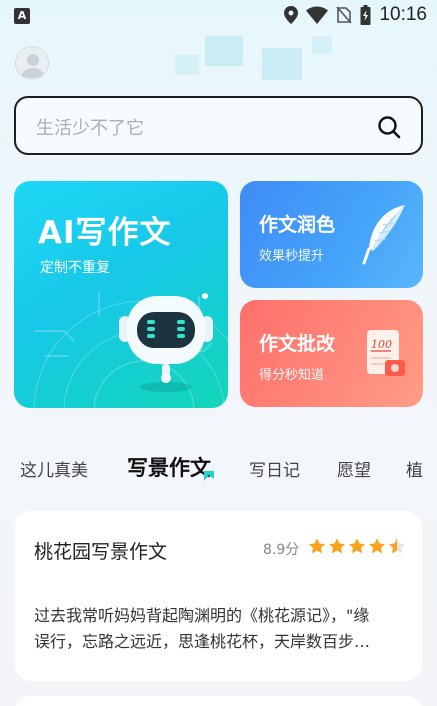  What do you see at coordinates (355, 15) in the screenshot?
I see `status-icons: 10:16` at bounding box center [355, 15].